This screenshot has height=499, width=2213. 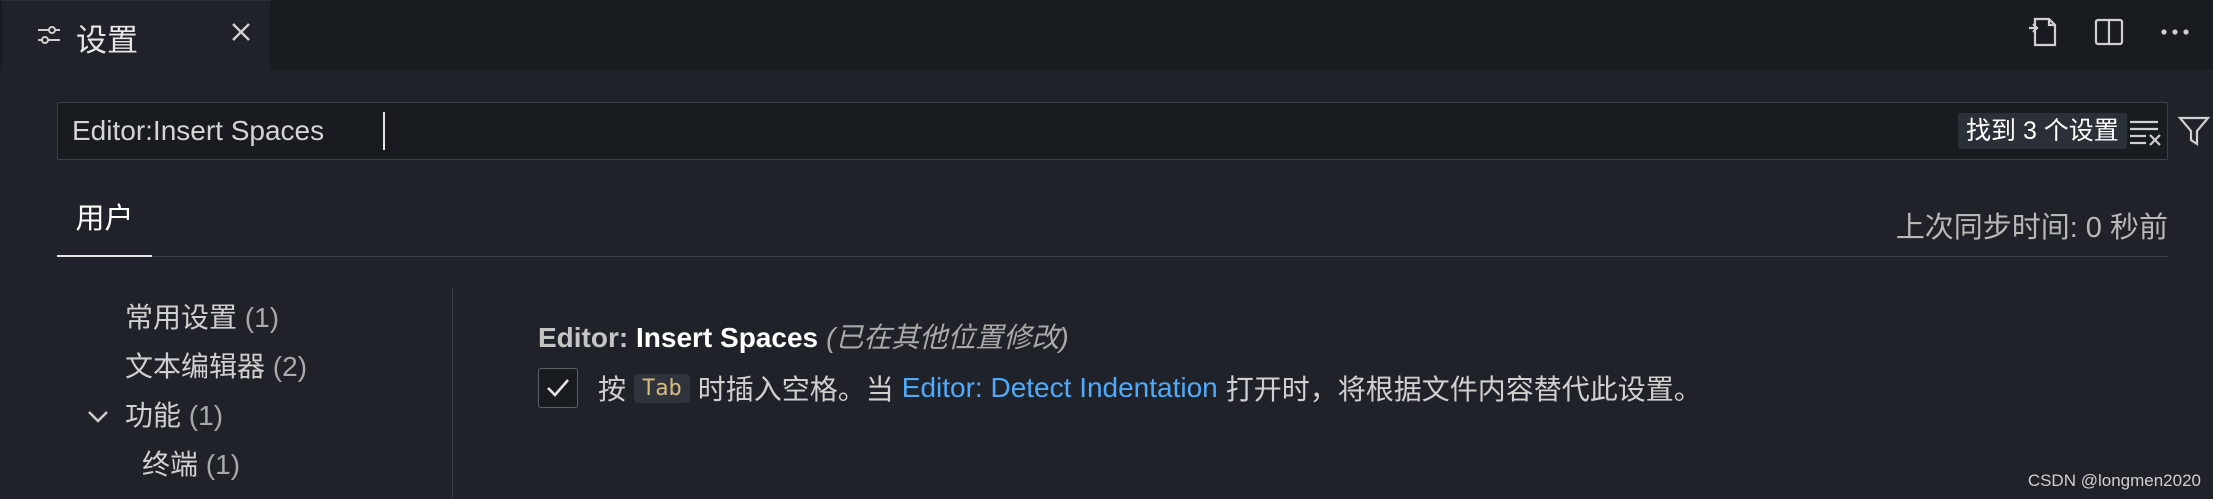 I want to click on settings-search-box: 找到 3 个设置, so click(x=1134, y=131).